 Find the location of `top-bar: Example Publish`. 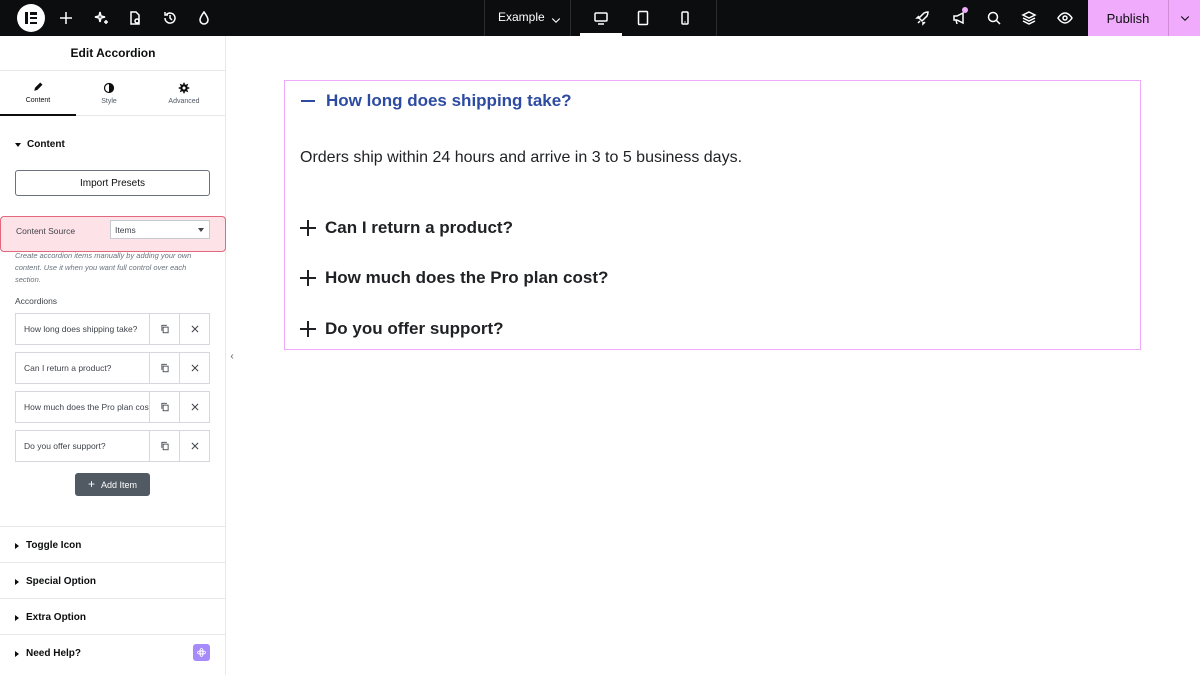

top-bar: Example Publish is located at coordinates (600, 18).